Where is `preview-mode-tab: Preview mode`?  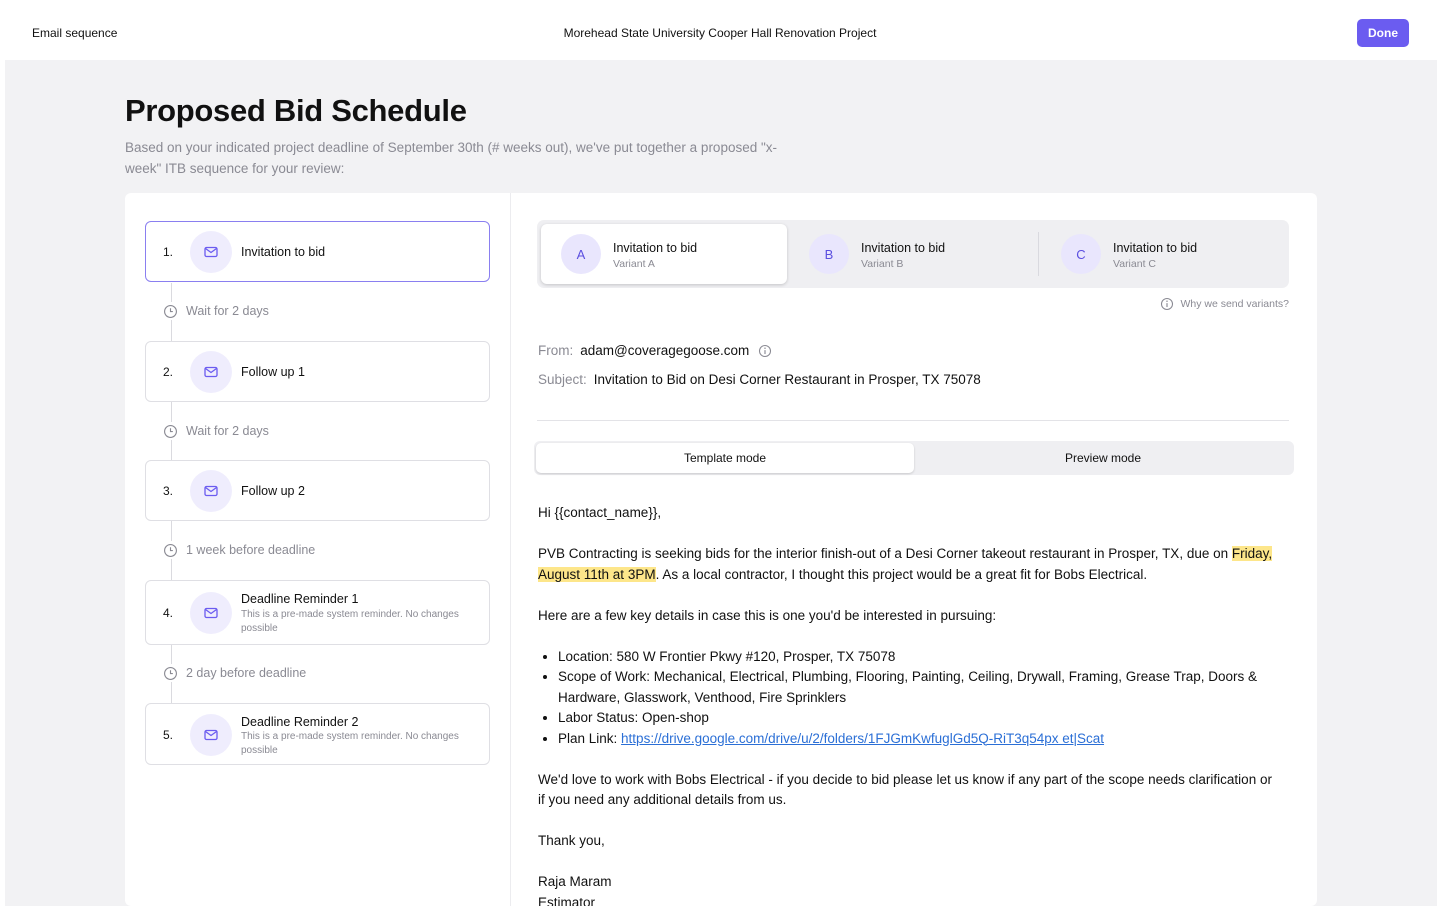 preview-mode-tab: Preview mode is located at coordinates (1103, 458).